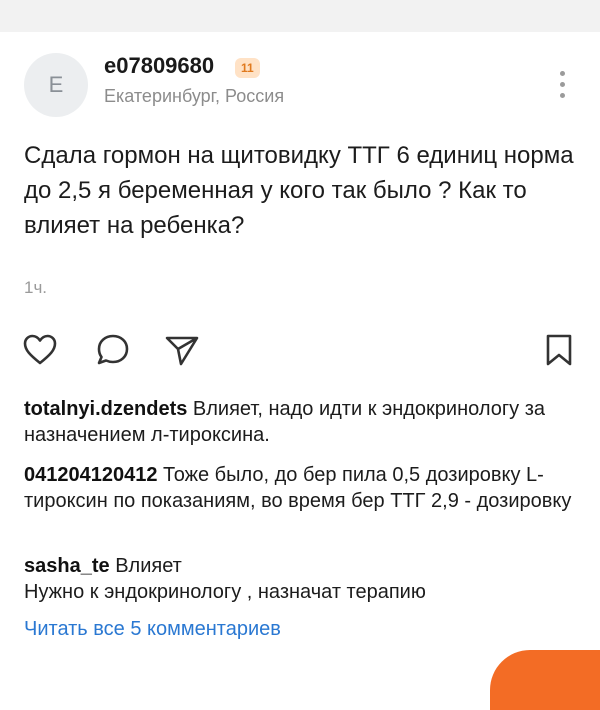  Describe the element at coordinates (559, 350) in the screenshot. I see `bookmark-icon` at that location.